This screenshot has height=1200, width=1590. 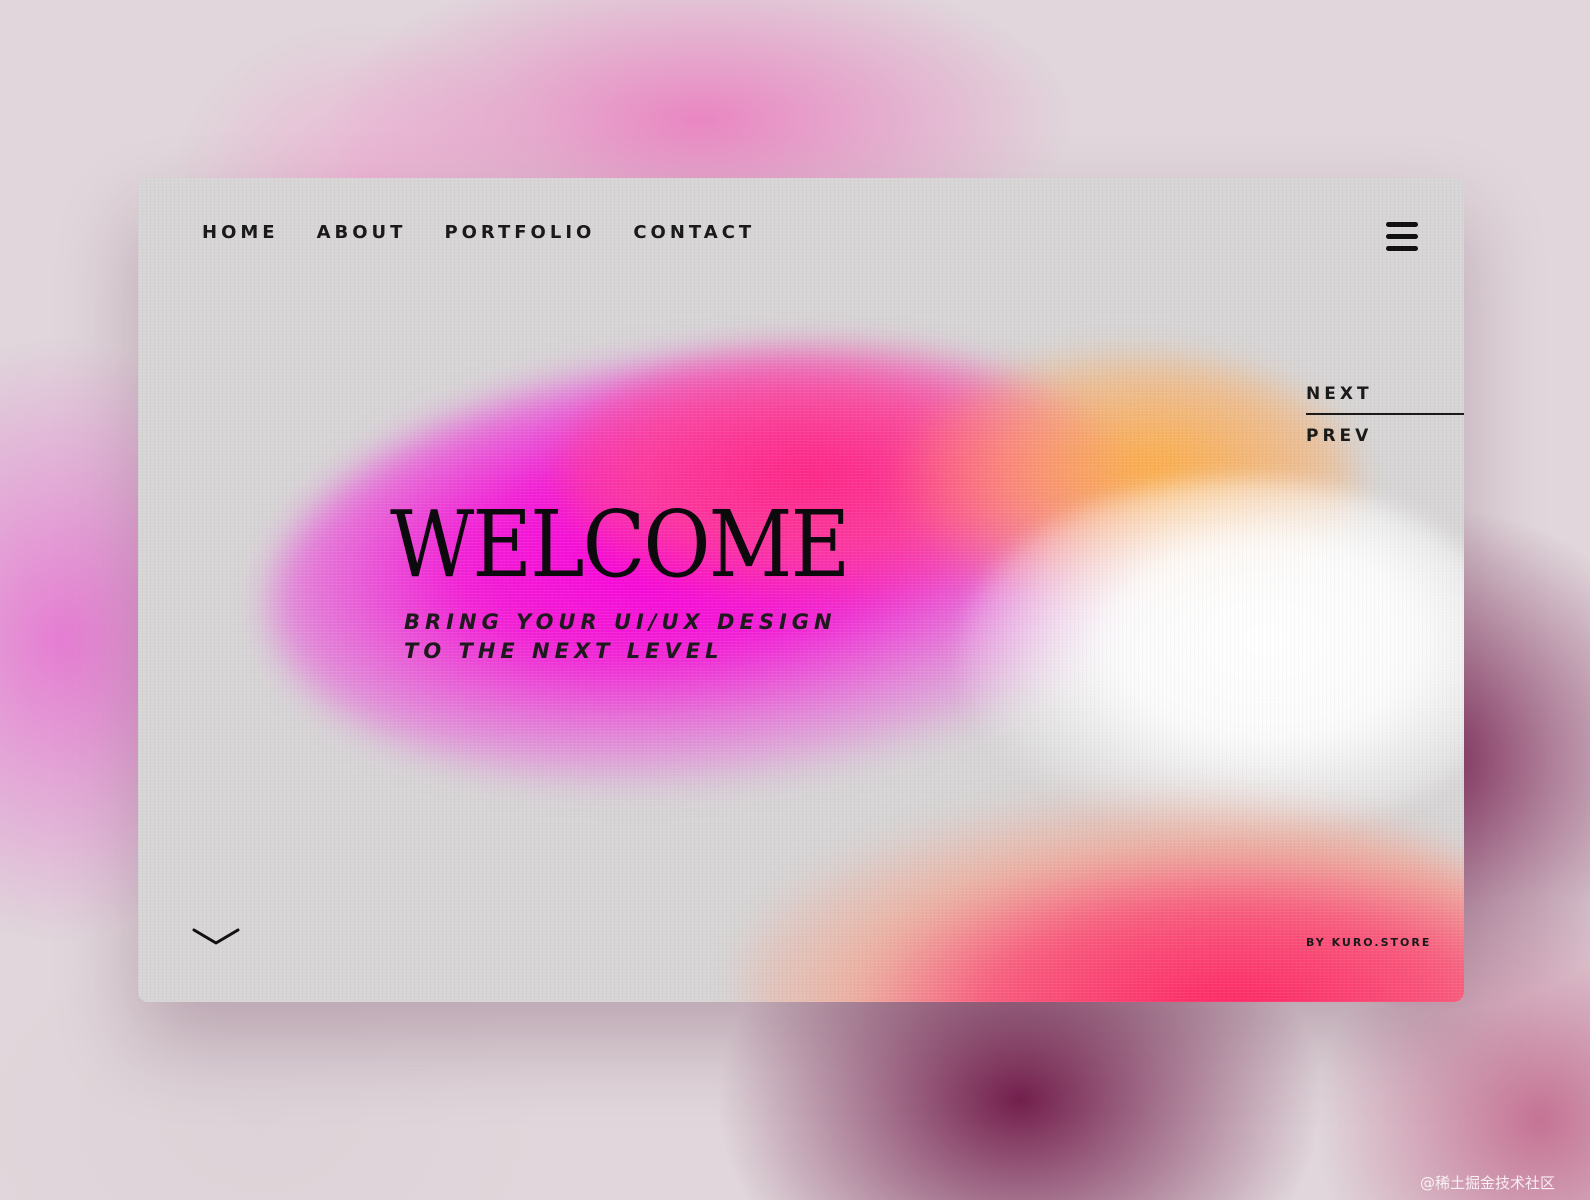 I want to click on nav-item-home: HOME, so click(x=240, y=232).